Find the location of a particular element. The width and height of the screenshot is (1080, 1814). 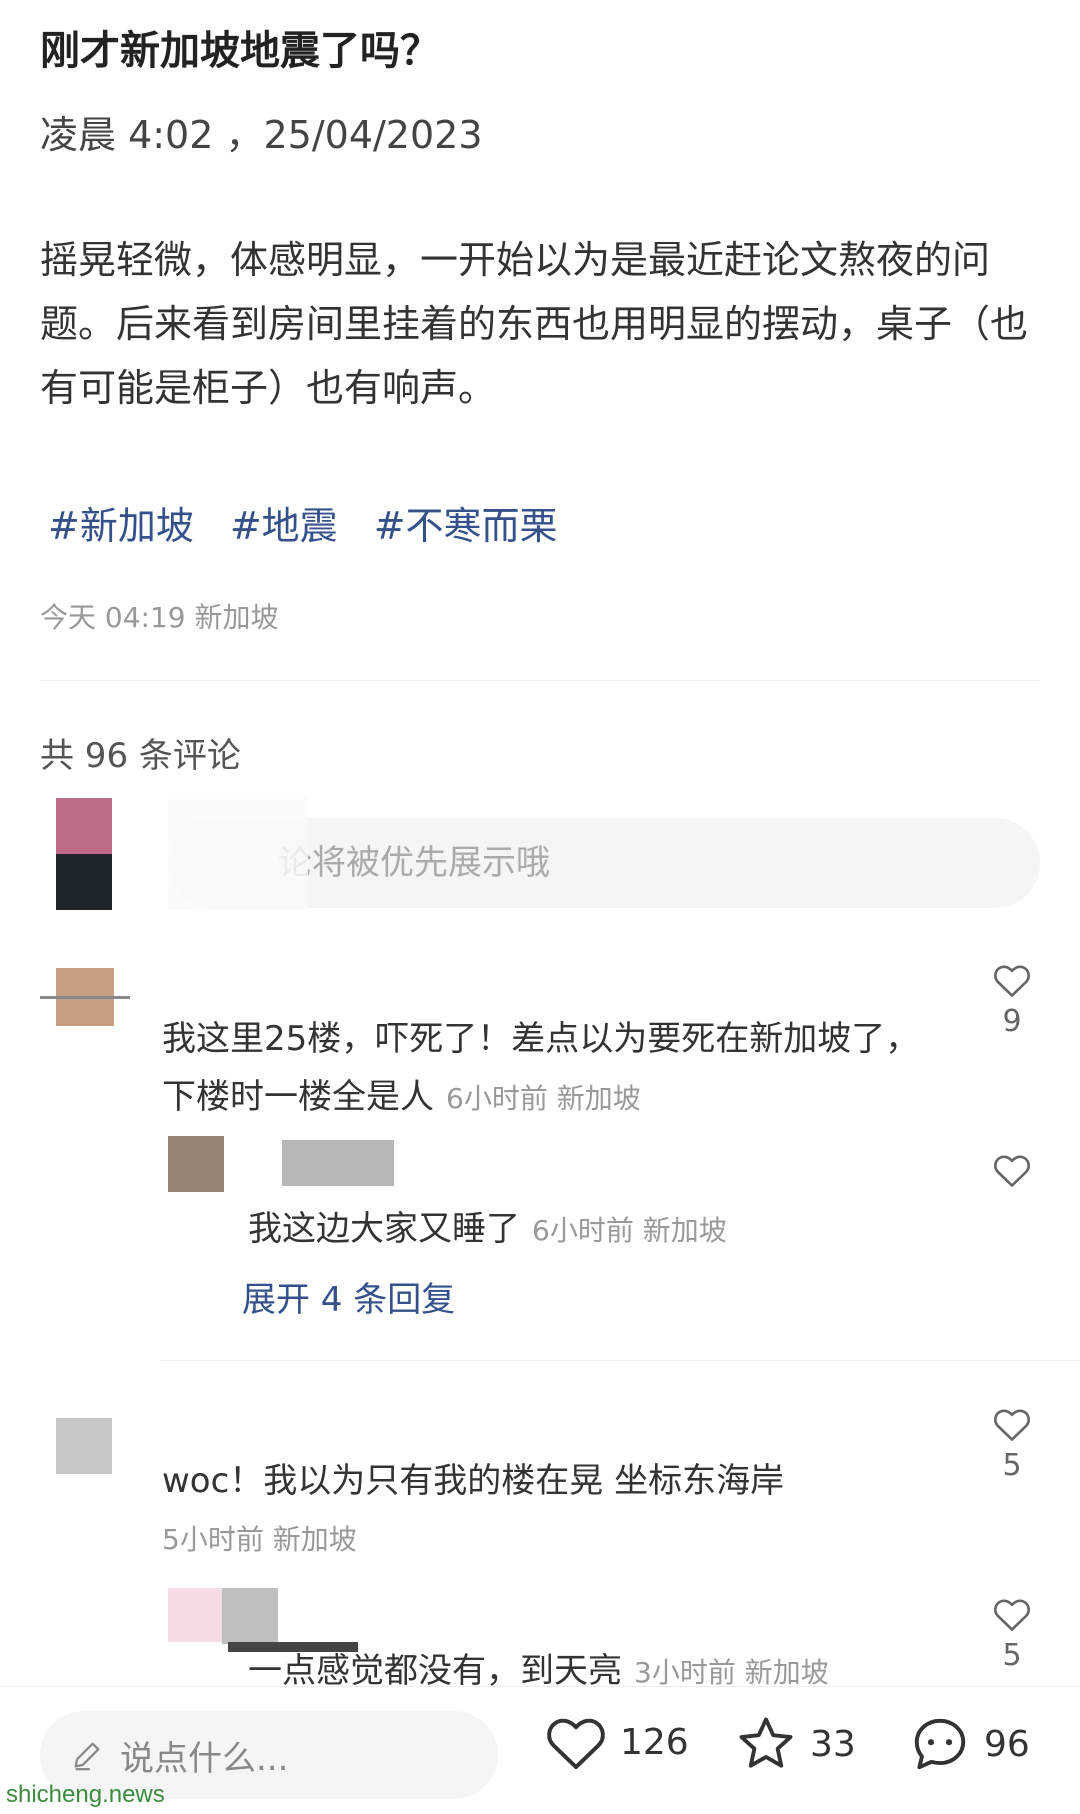

comment-meta: 3小时前 新加坡 is located at coordinates (731, 1672).